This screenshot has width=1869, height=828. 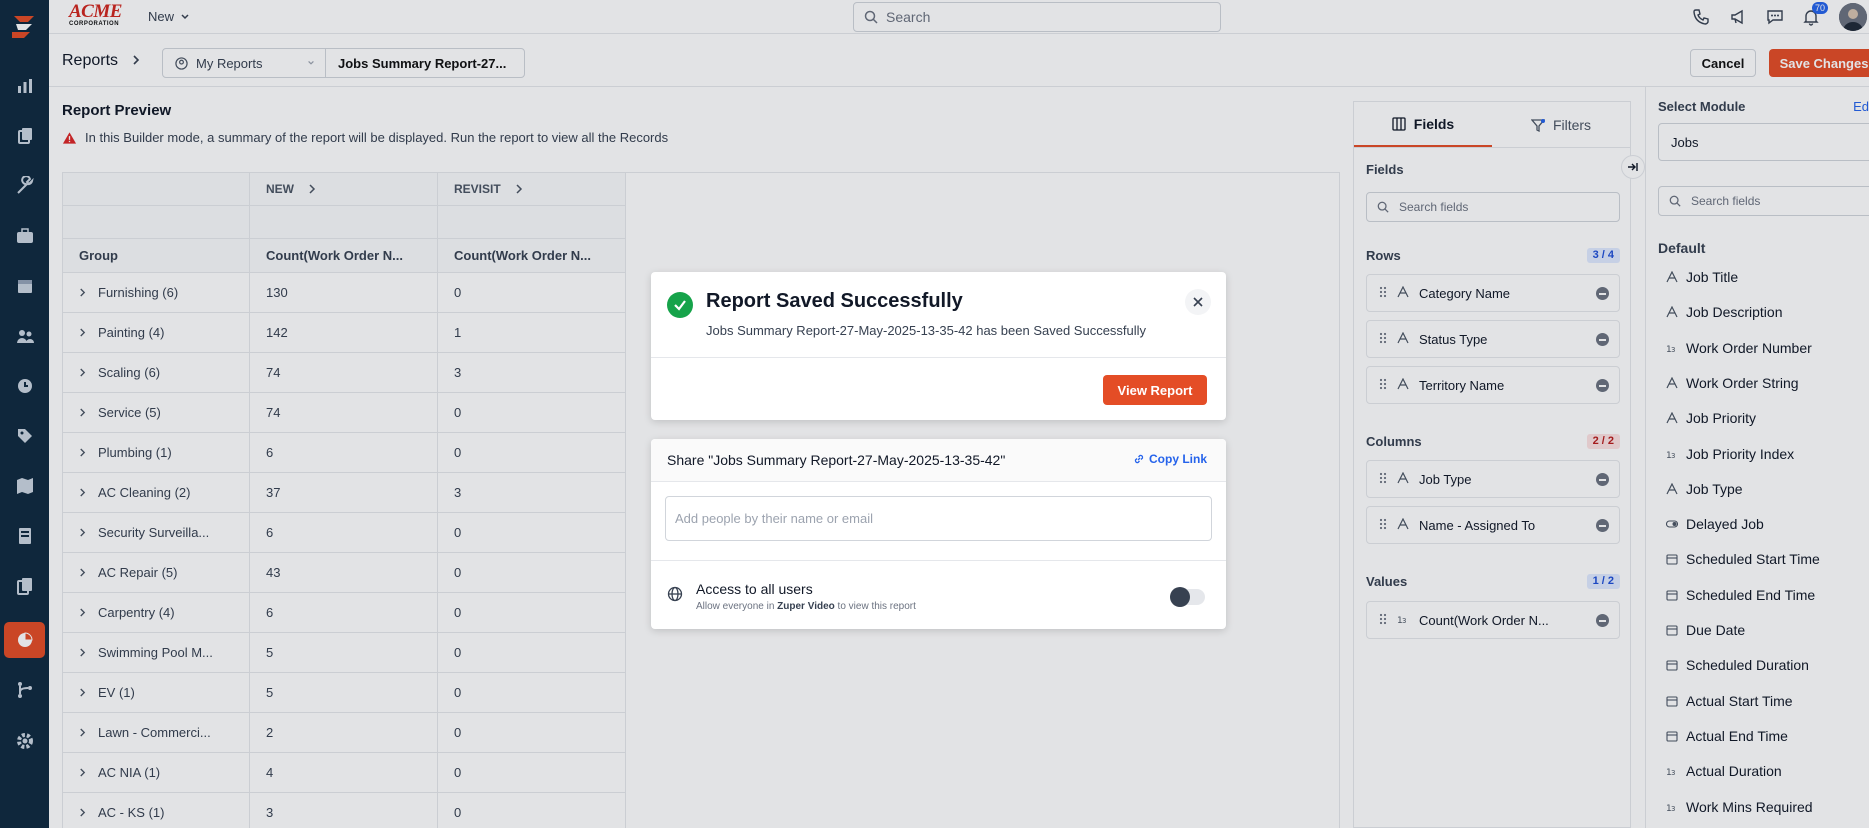 I want to click on access-all-users-toggle, so click(x=1187, y=597).